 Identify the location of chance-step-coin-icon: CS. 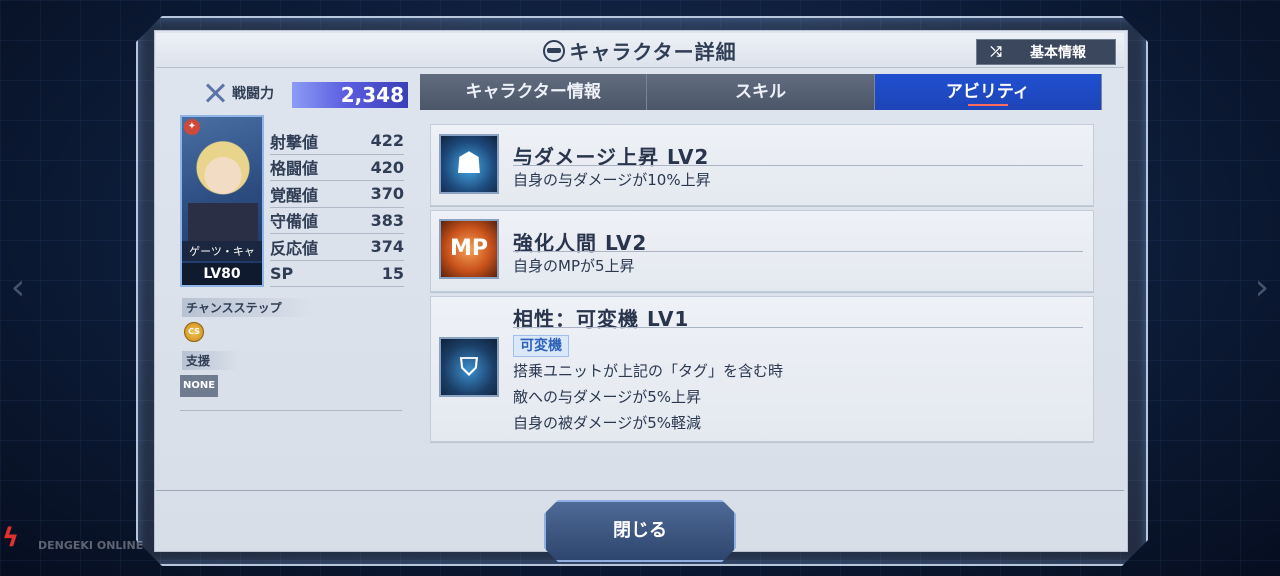
(194, 332).